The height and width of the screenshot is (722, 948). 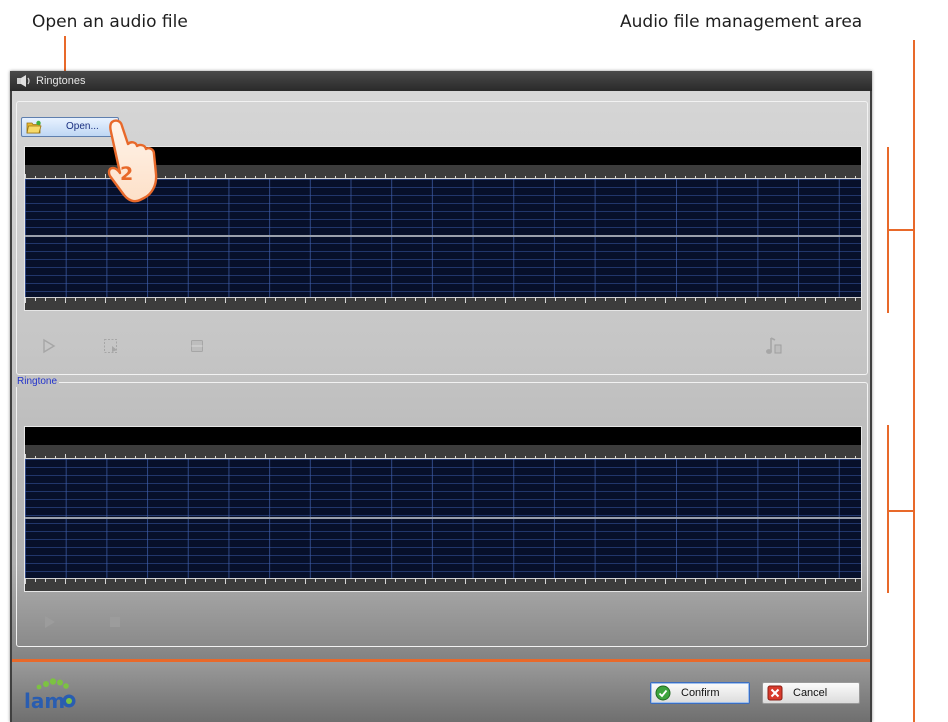 What do you see at coordinates (441, 81) in the screenshot?
I see `title-bar: Ringtones` at bounding box center [441, 81].